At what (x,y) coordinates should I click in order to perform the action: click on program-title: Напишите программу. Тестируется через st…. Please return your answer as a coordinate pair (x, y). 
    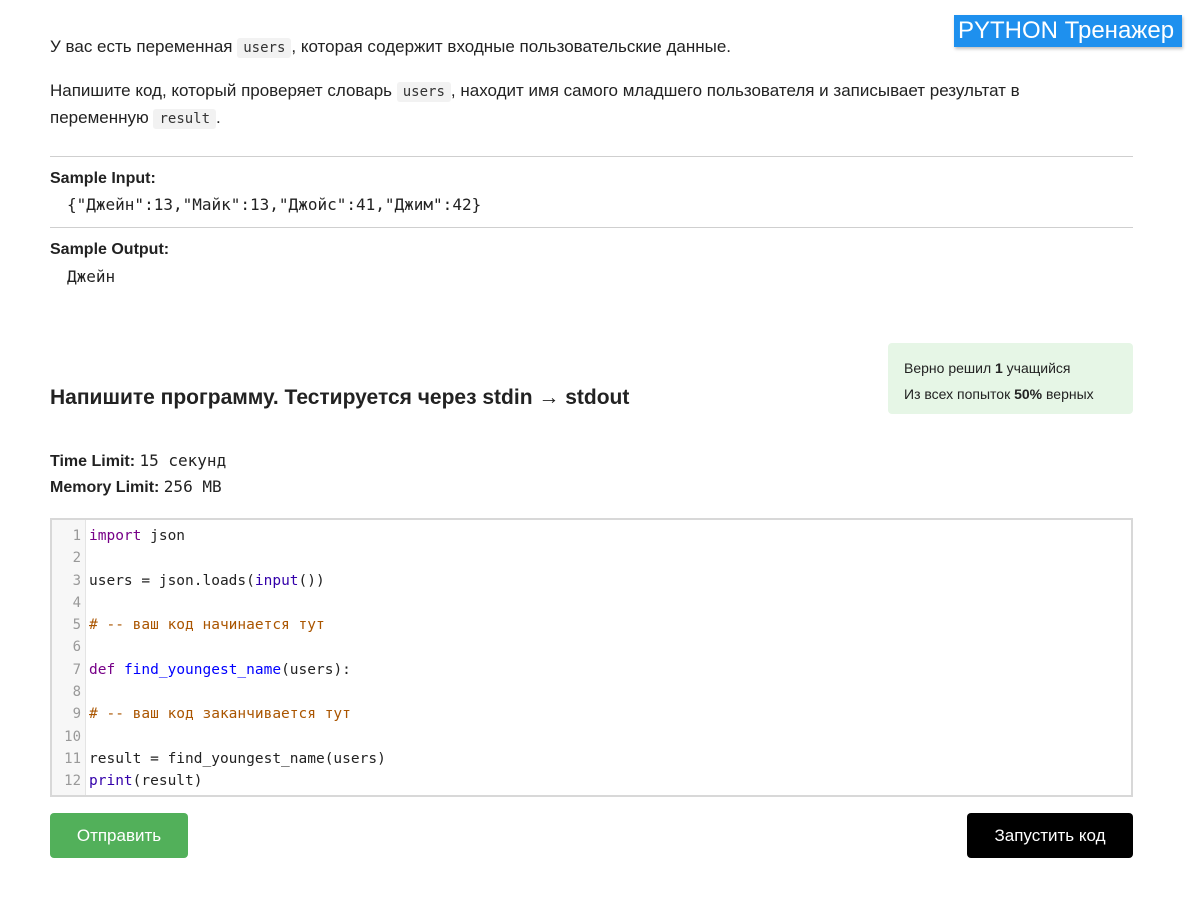
    Looking at the image, I should click on (340, 397).